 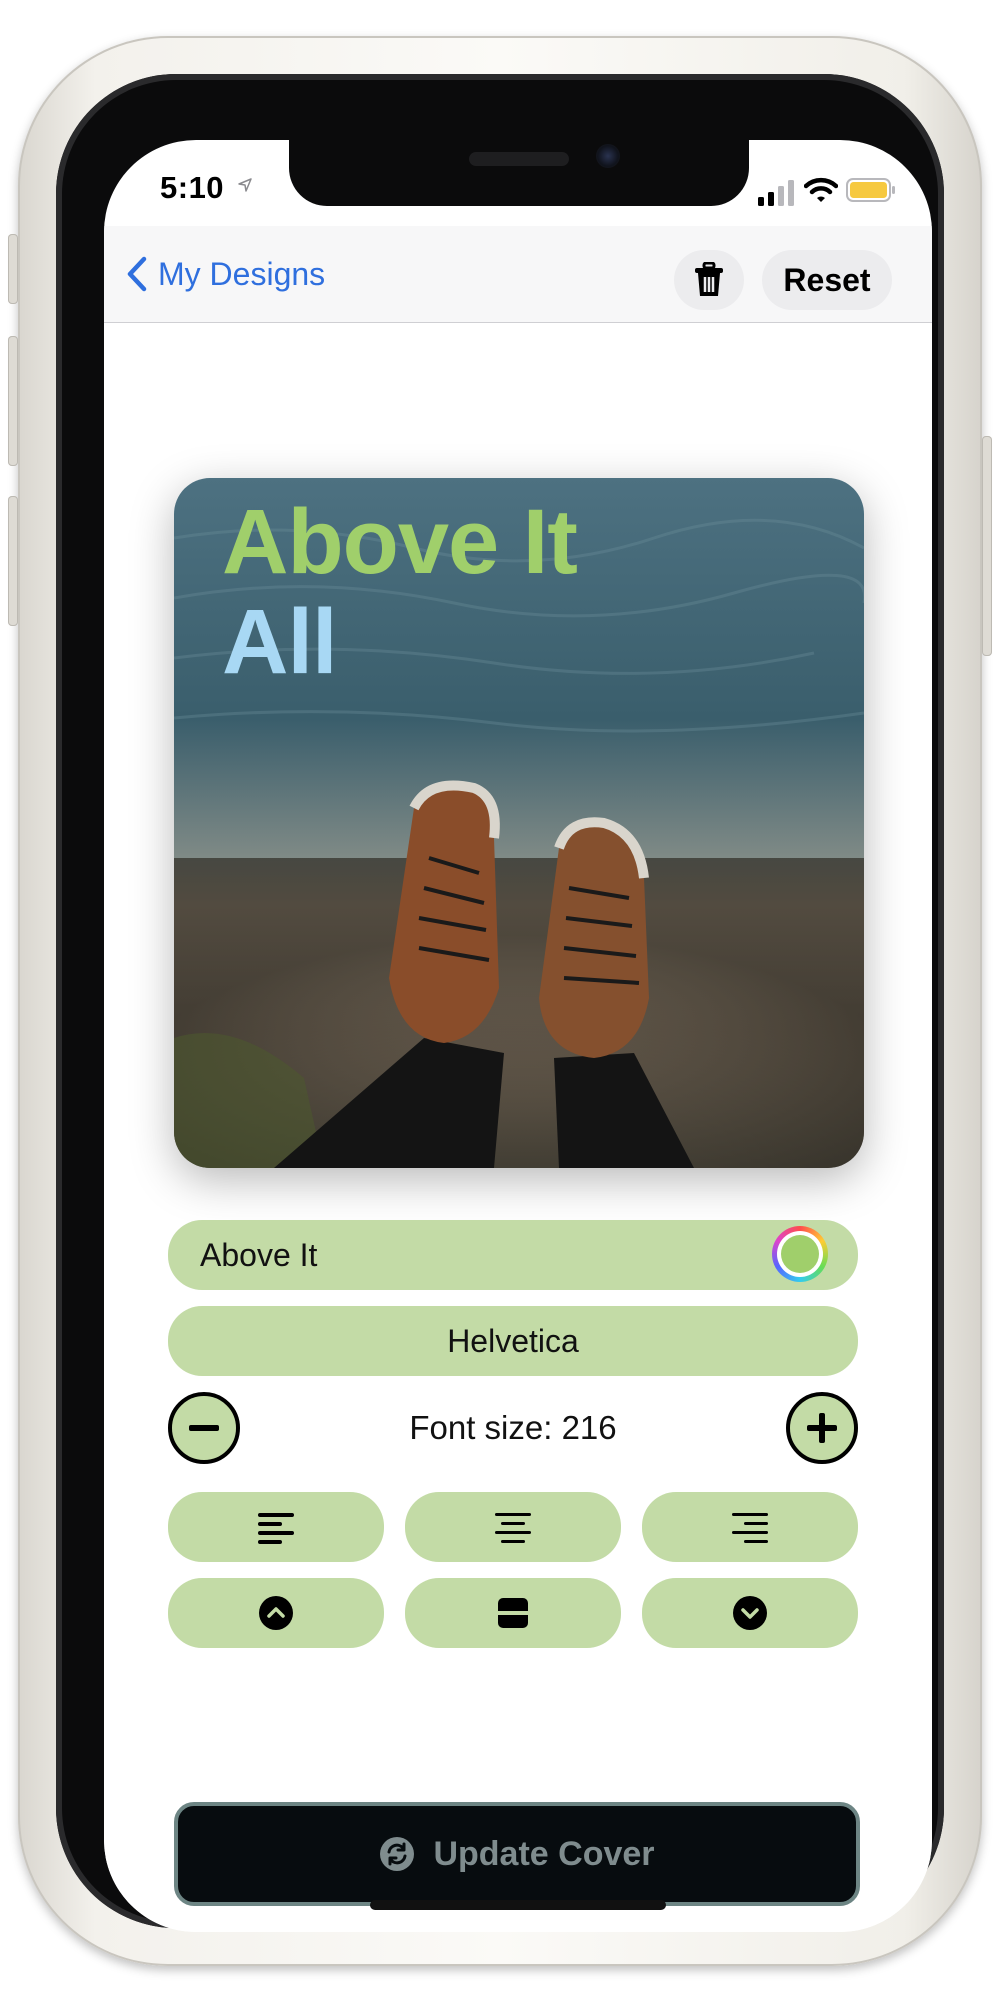 I want to click on back-button: My Designs, so click(x=225, y=274).